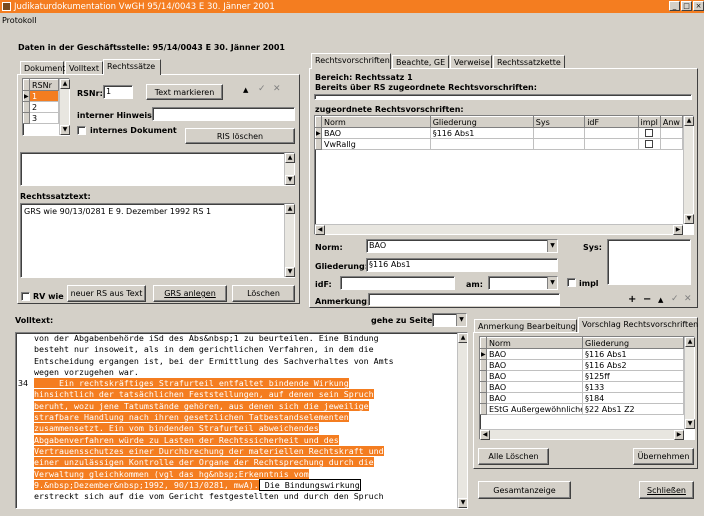 The width and height of the screenshot is (704, 516). Describe the element at coordinates (663, 456) in the screenshot. I see `uebernehmen-button: Übernehmen` at that location.